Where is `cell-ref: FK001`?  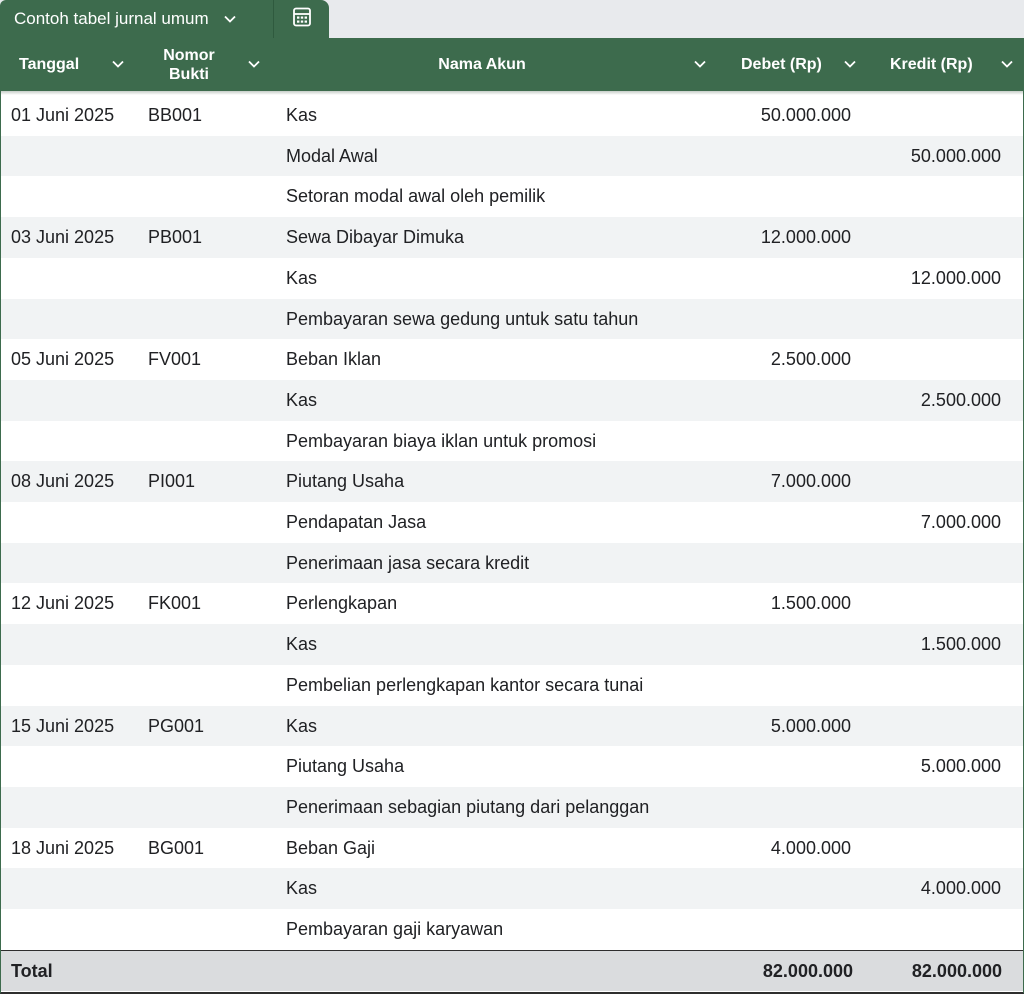
cell-ref: FK001 is located at coordinates (175, 603).